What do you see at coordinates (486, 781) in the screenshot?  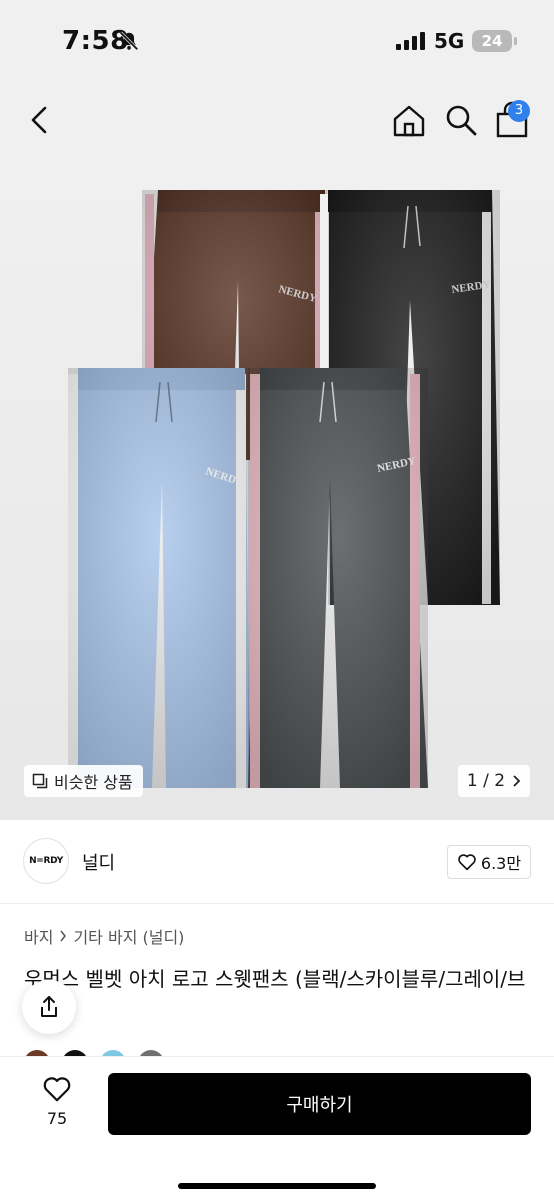 I see `page-count: 1 / 2` at bounding box center [486, 781].